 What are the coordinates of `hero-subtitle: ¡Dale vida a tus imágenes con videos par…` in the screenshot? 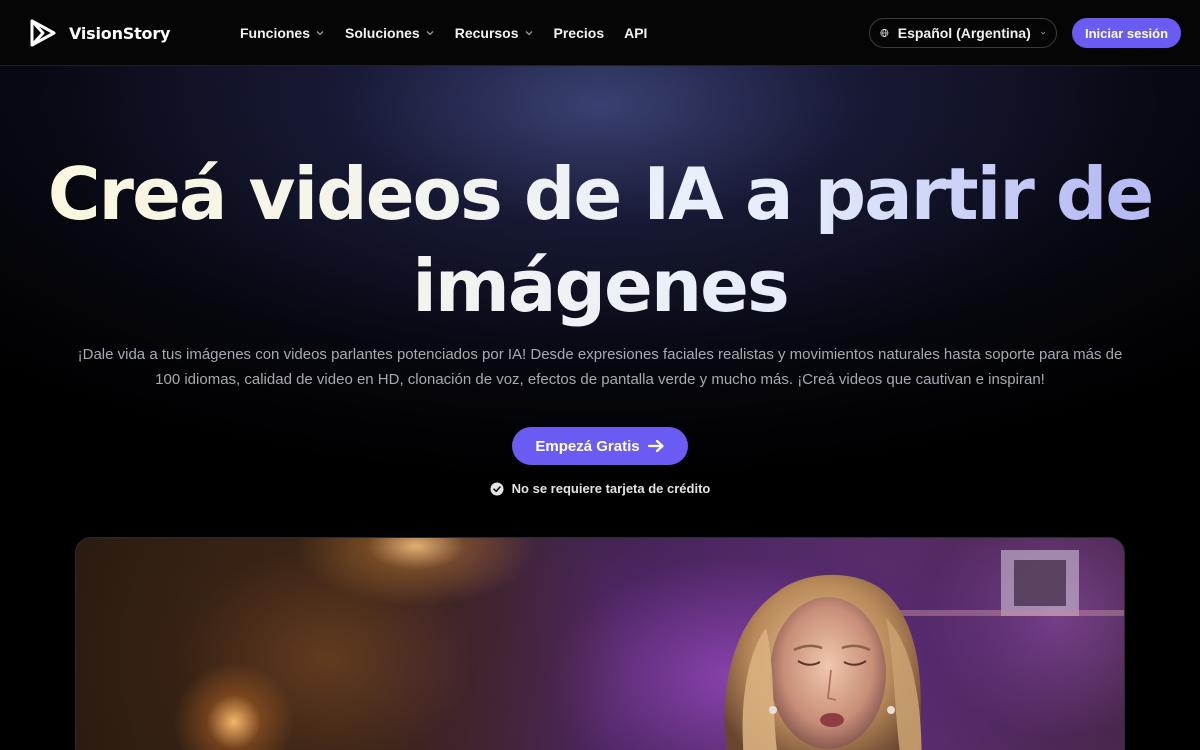 It's located at (600, 367).